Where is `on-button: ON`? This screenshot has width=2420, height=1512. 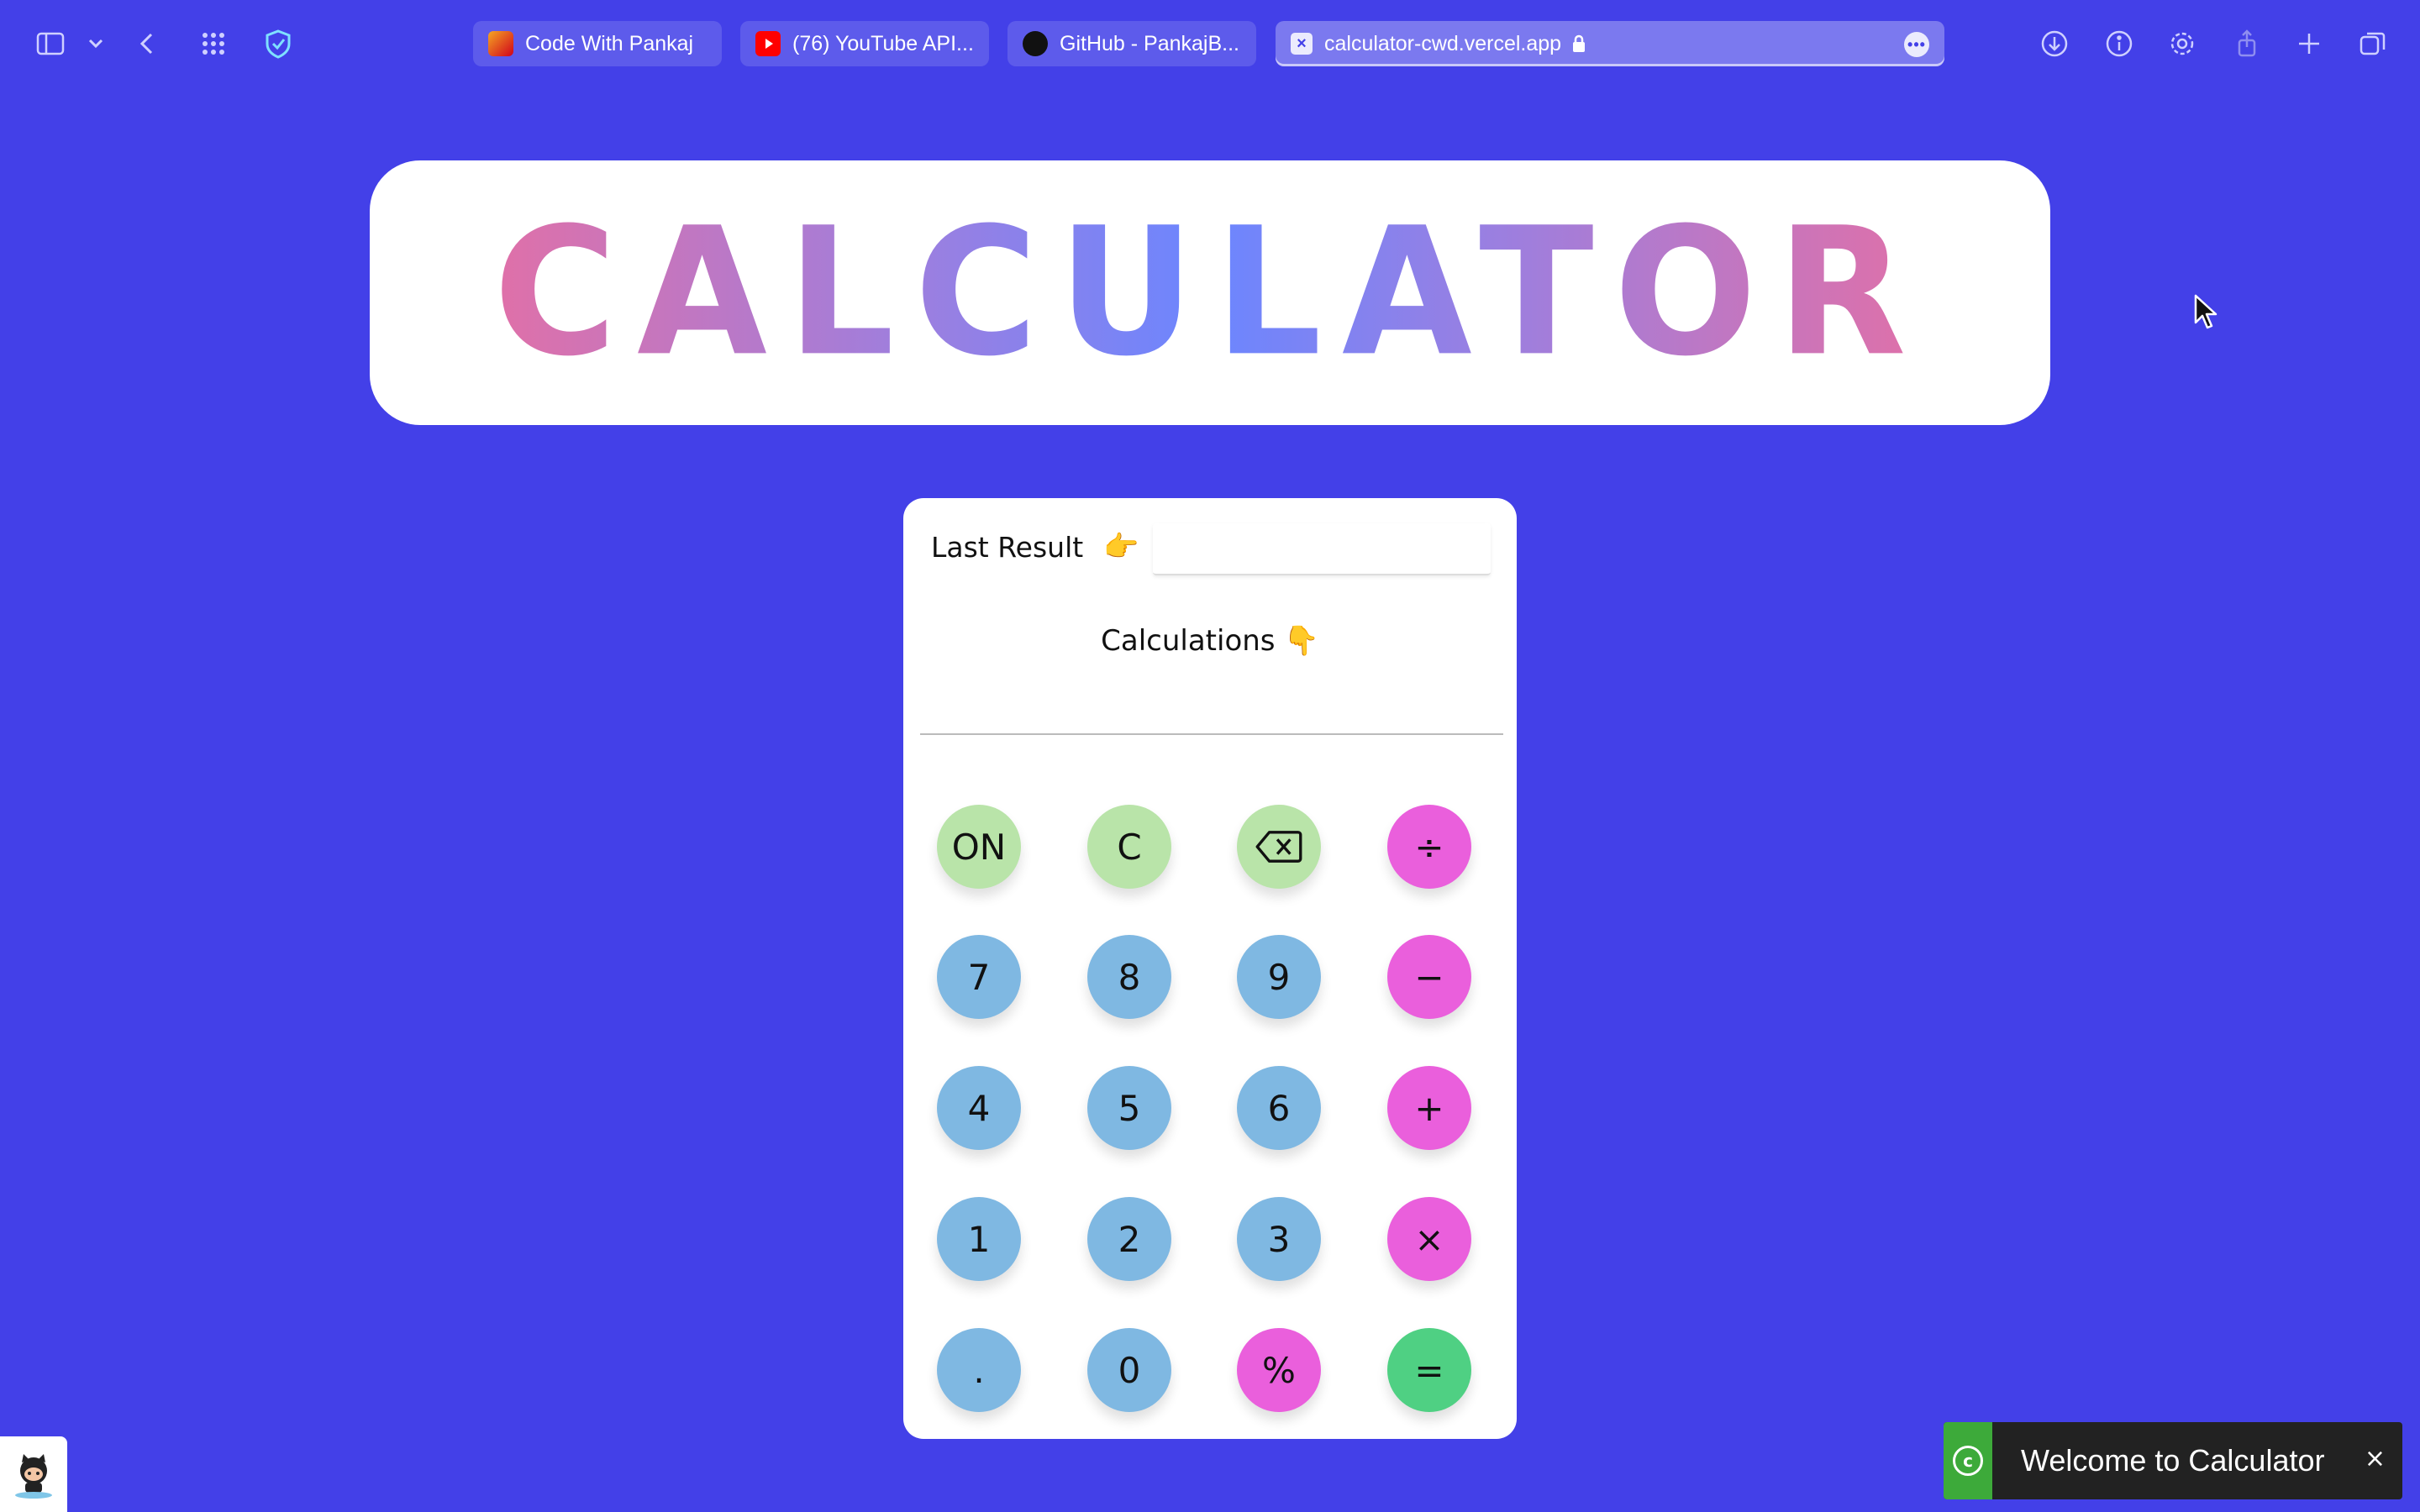
on-button: ON is located at coordinates (979, 847).